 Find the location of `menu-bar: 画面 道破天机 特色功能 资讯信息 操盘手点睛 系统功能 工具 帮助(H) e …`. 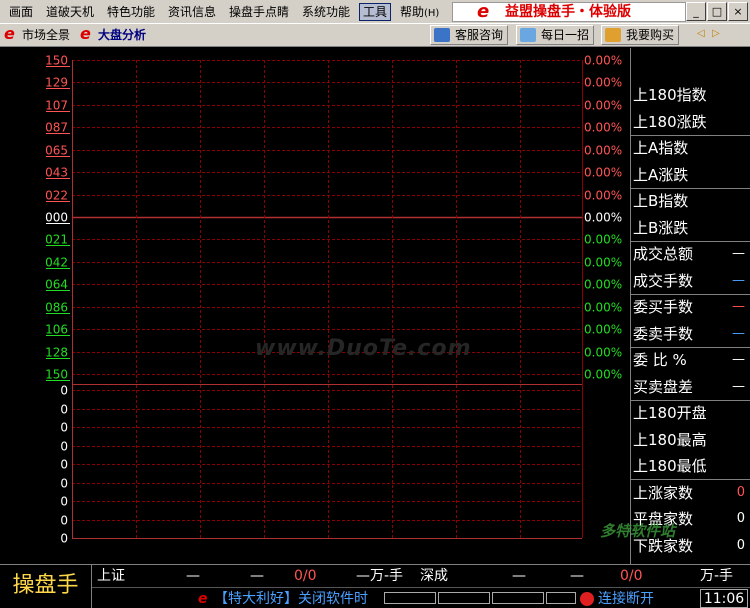

menu-bar: 画面 道破天机 特色功能 资讯信息 操盘手点睛 系统功能 工具 帮助(H) e … is located at coordinates (375, 12).